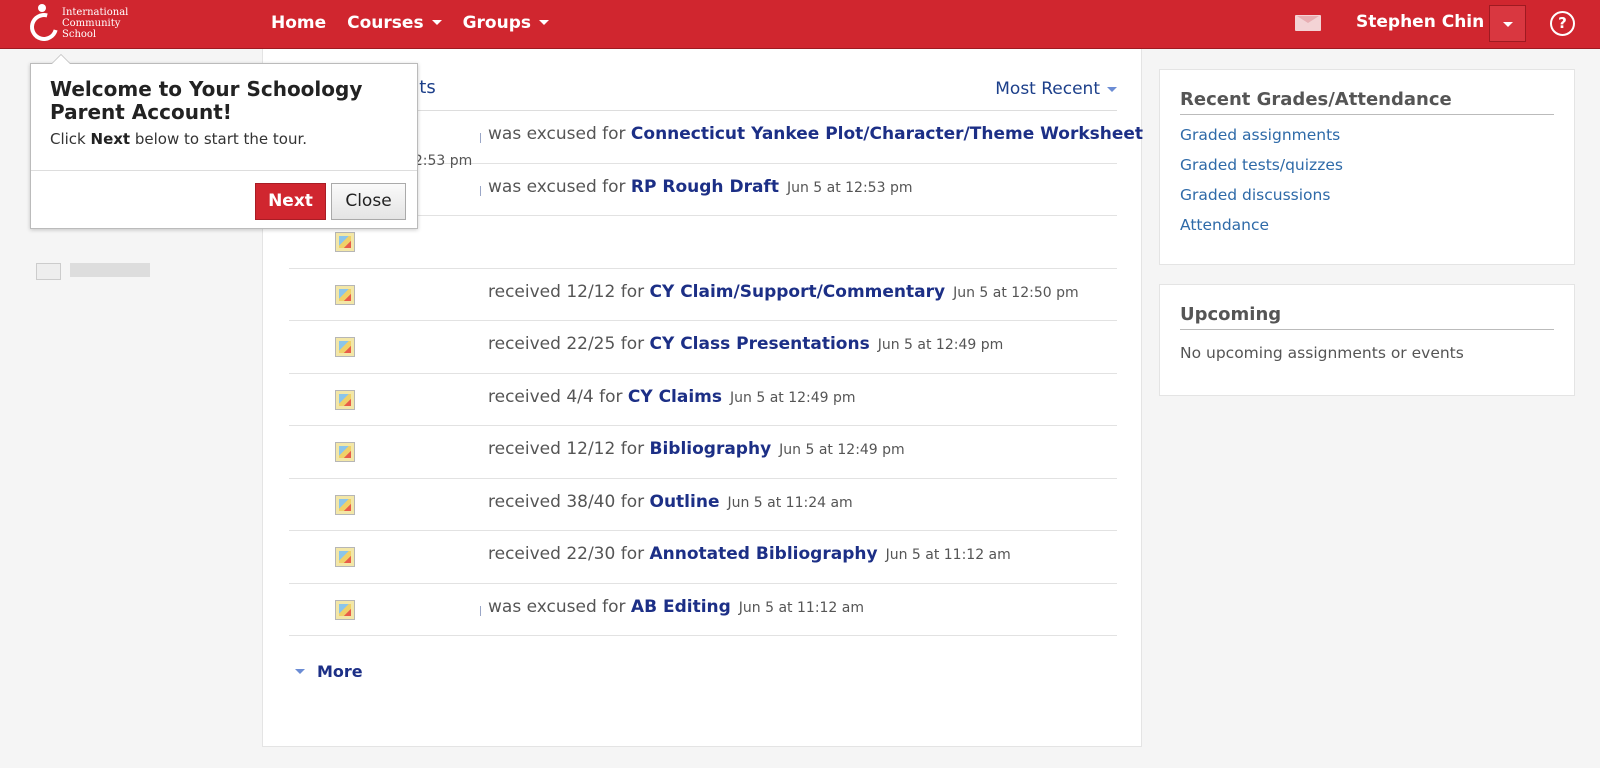 This screenshot has height=768, width=1600. What do you see at coordinates (394, 23) in the screenshot?
I see `nav-courses: Courses` at bounding box center [394, 23].